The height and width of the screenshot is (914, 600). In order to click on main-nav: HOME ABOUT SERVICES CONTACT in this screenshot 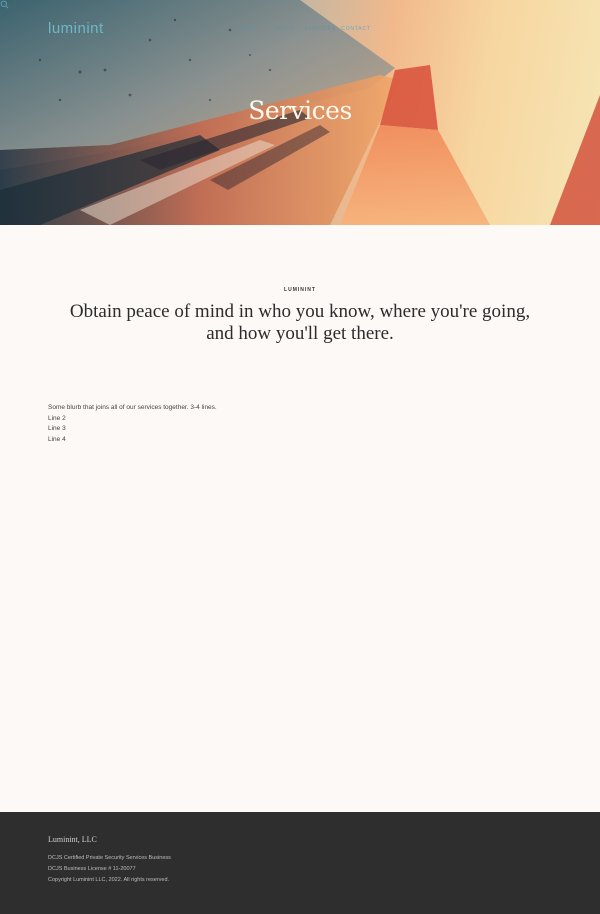, I will do `click(302, 29)`.